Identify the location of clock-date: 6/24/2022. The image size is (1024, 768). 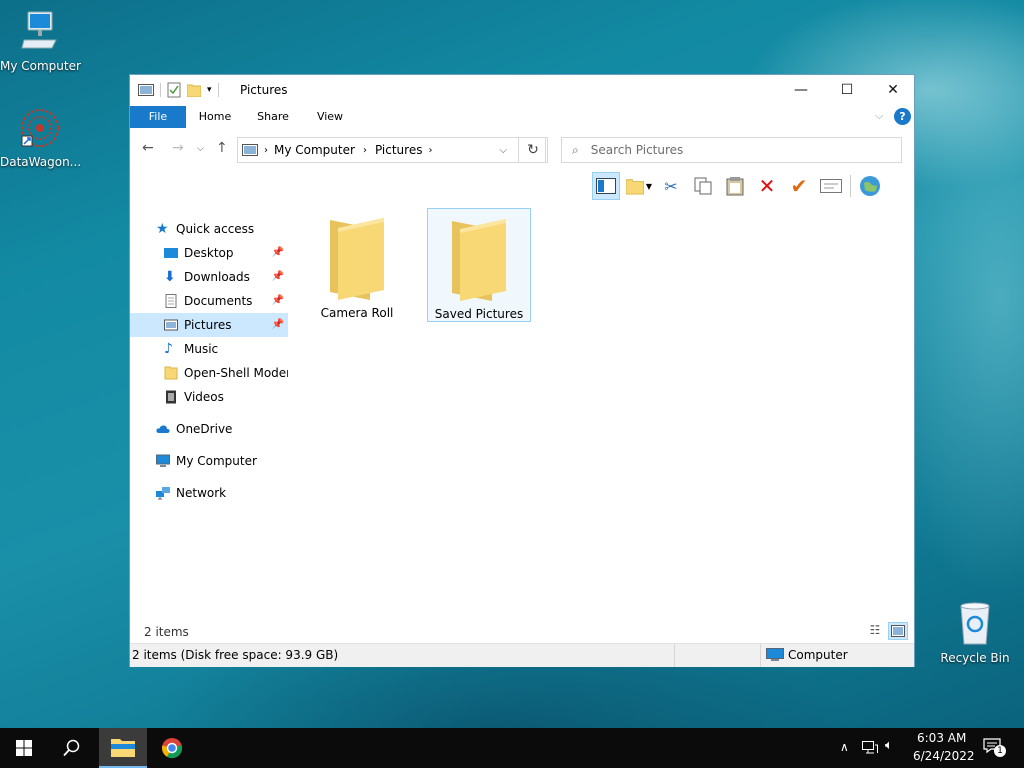
(944, 756).